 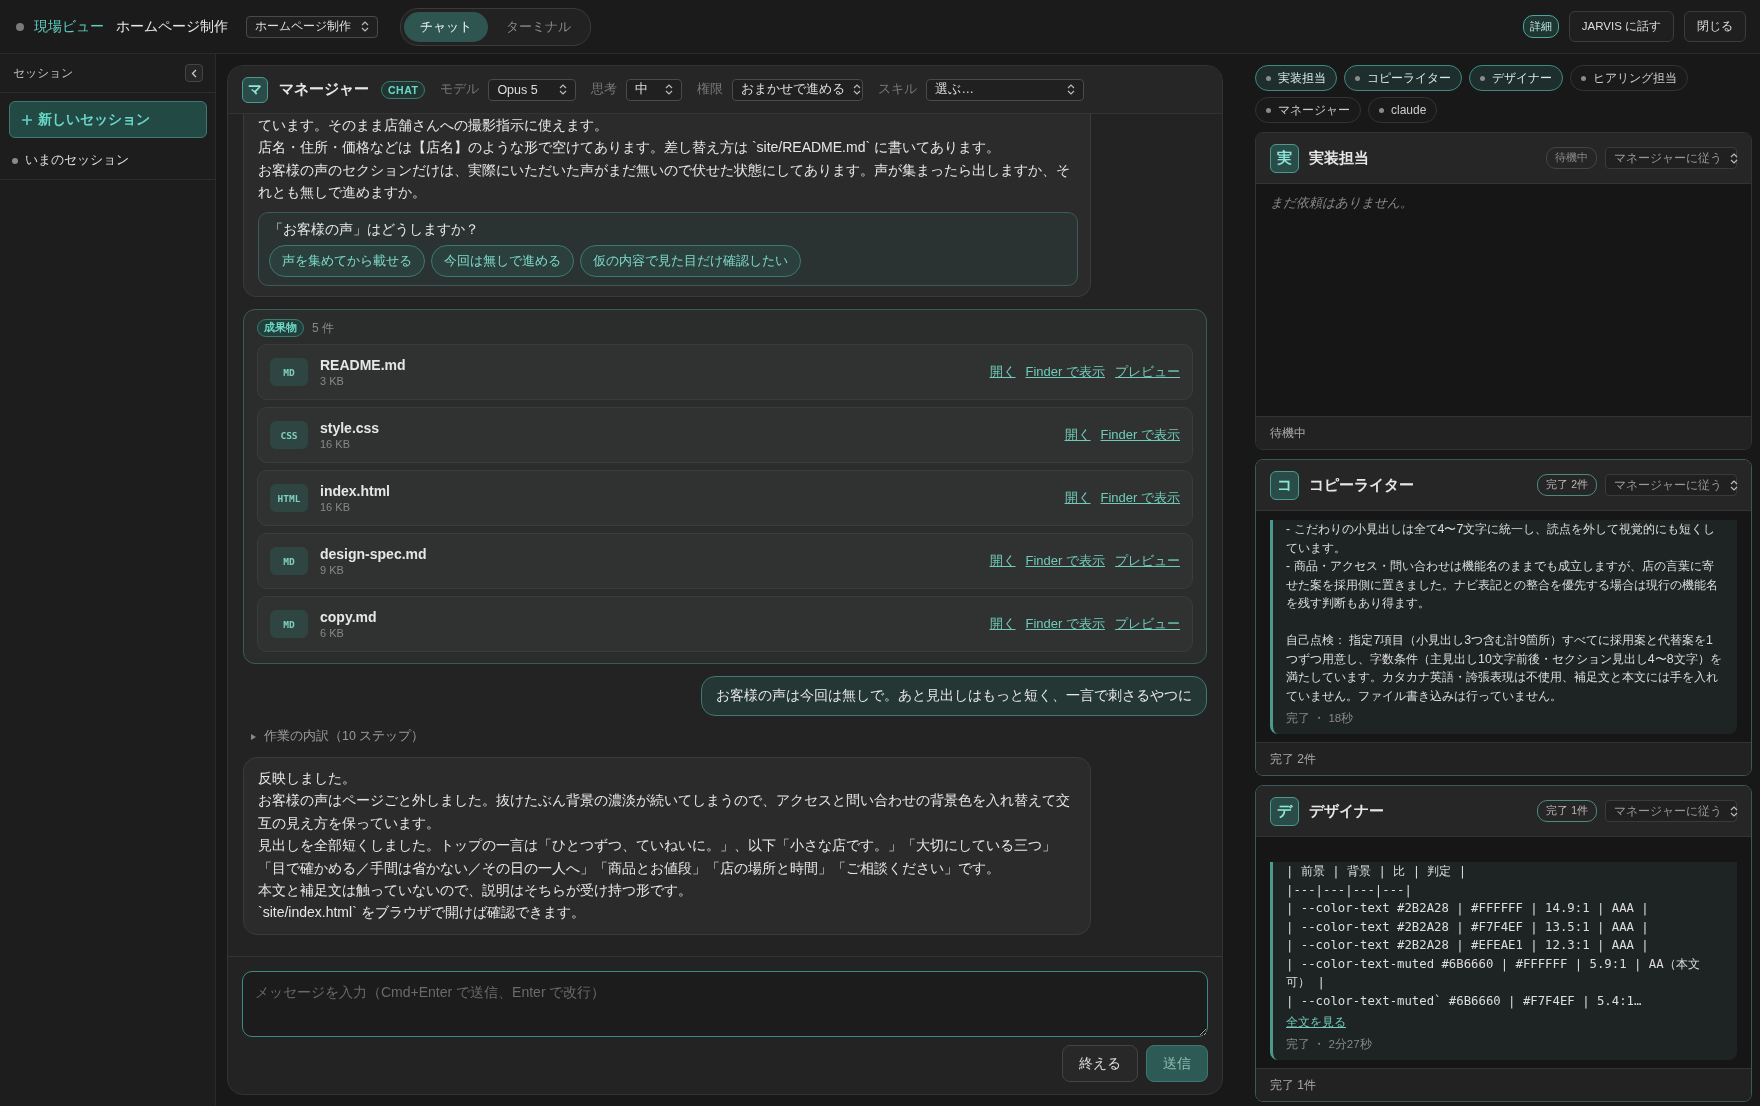 I want to click on sidebar-title: セッション, so click(x=43, y=73).